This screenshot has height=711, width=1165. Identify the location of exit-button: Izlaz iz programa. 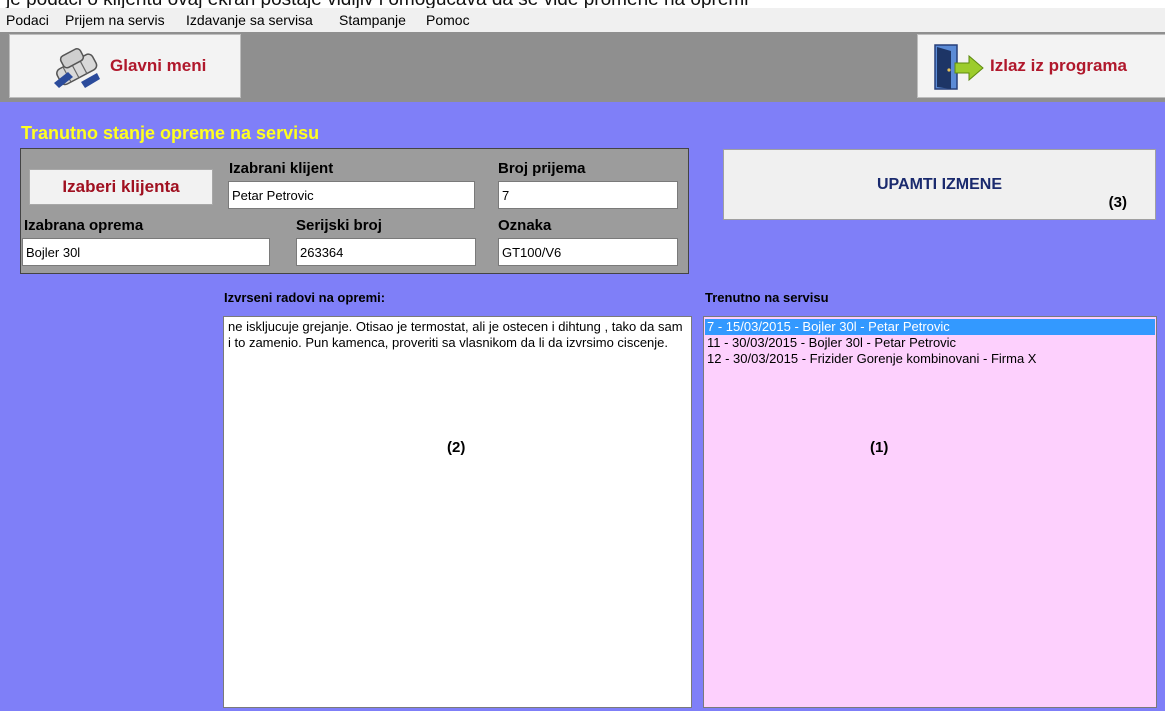
(1041, 66).